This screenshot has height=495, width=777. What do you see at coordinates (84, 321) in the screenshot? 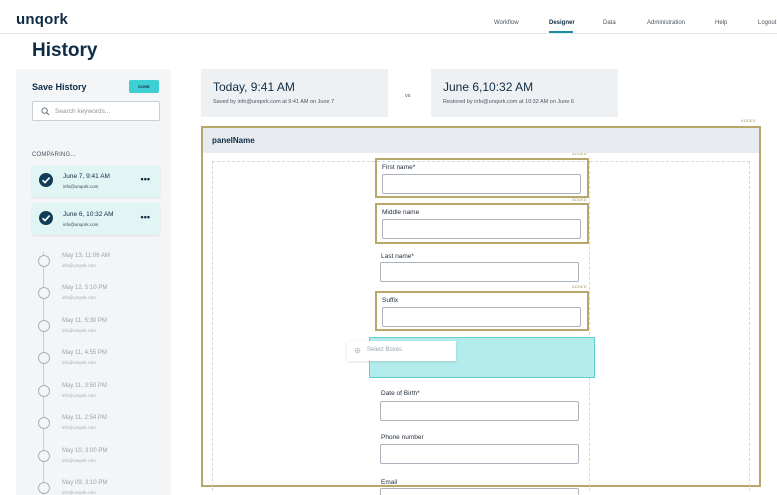
I see `history-date: May 11, 5:30 PM` at bounding box center [84, 321].